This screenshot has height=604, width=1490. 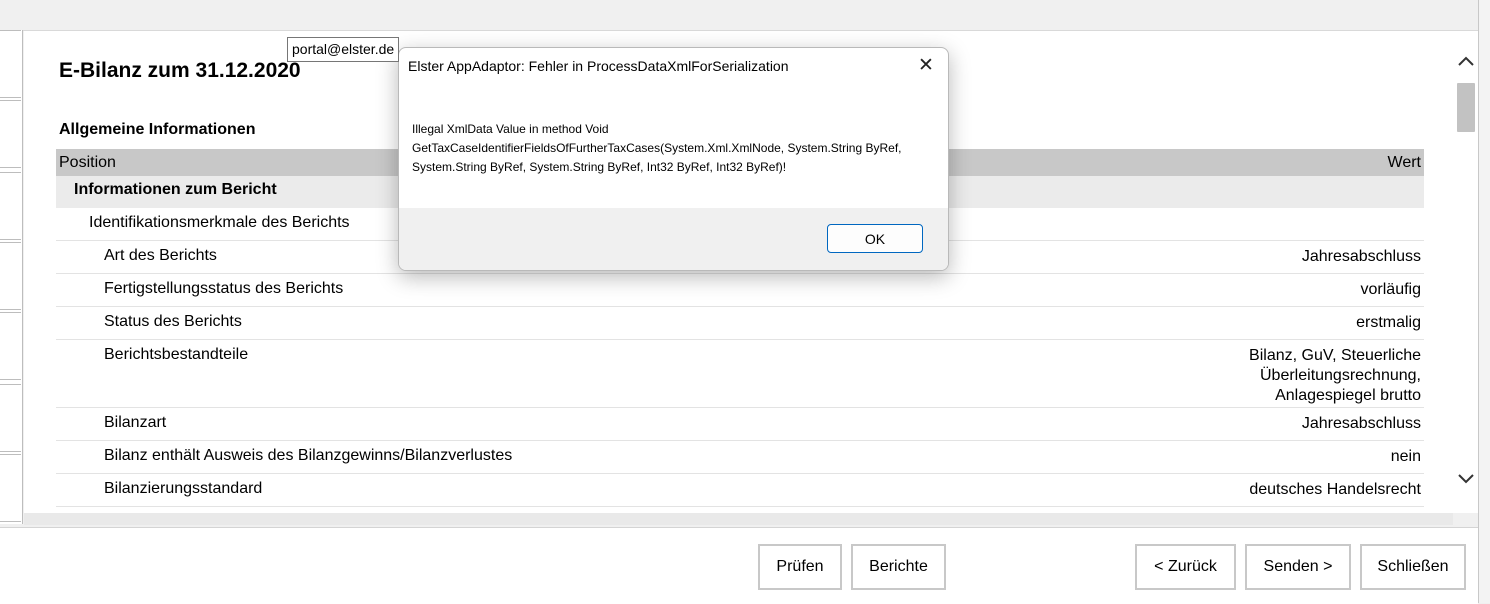 What do you see at coordinates (1413, 567) in the screenshot?
I see `close-button: Schließen` at bounding box center [1413, 567].